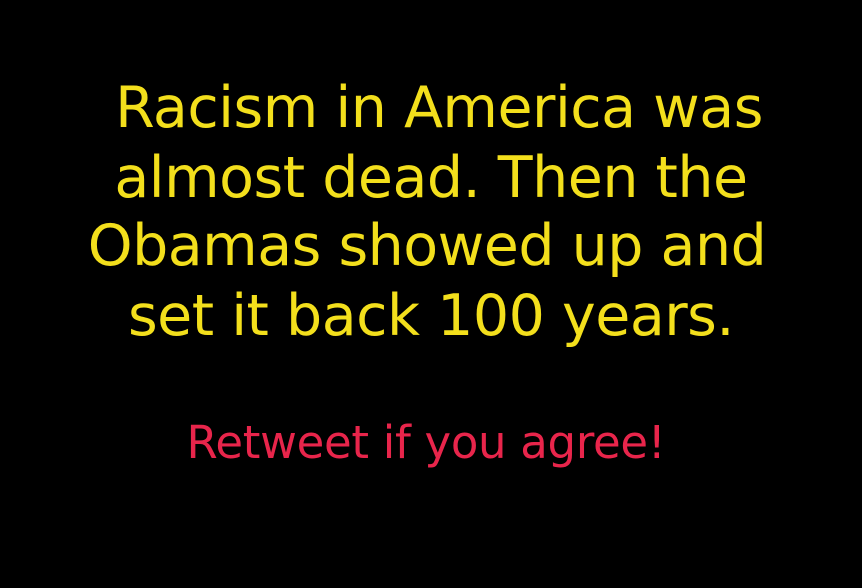  Describe the element at coordinates (431, 178) in the screenshot. I see `message-line-2: almost dead. Then the` at that location.